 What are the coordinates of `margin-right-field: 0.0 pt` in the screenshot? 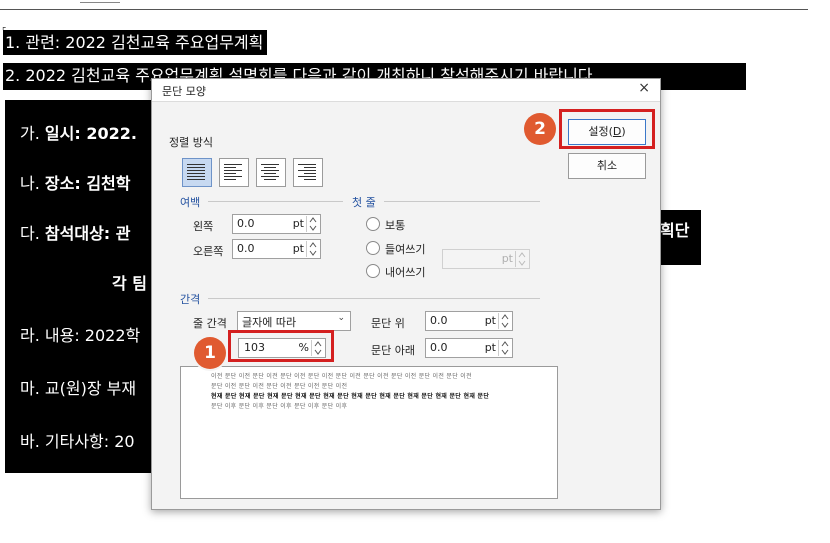 It's located at (276, 249).